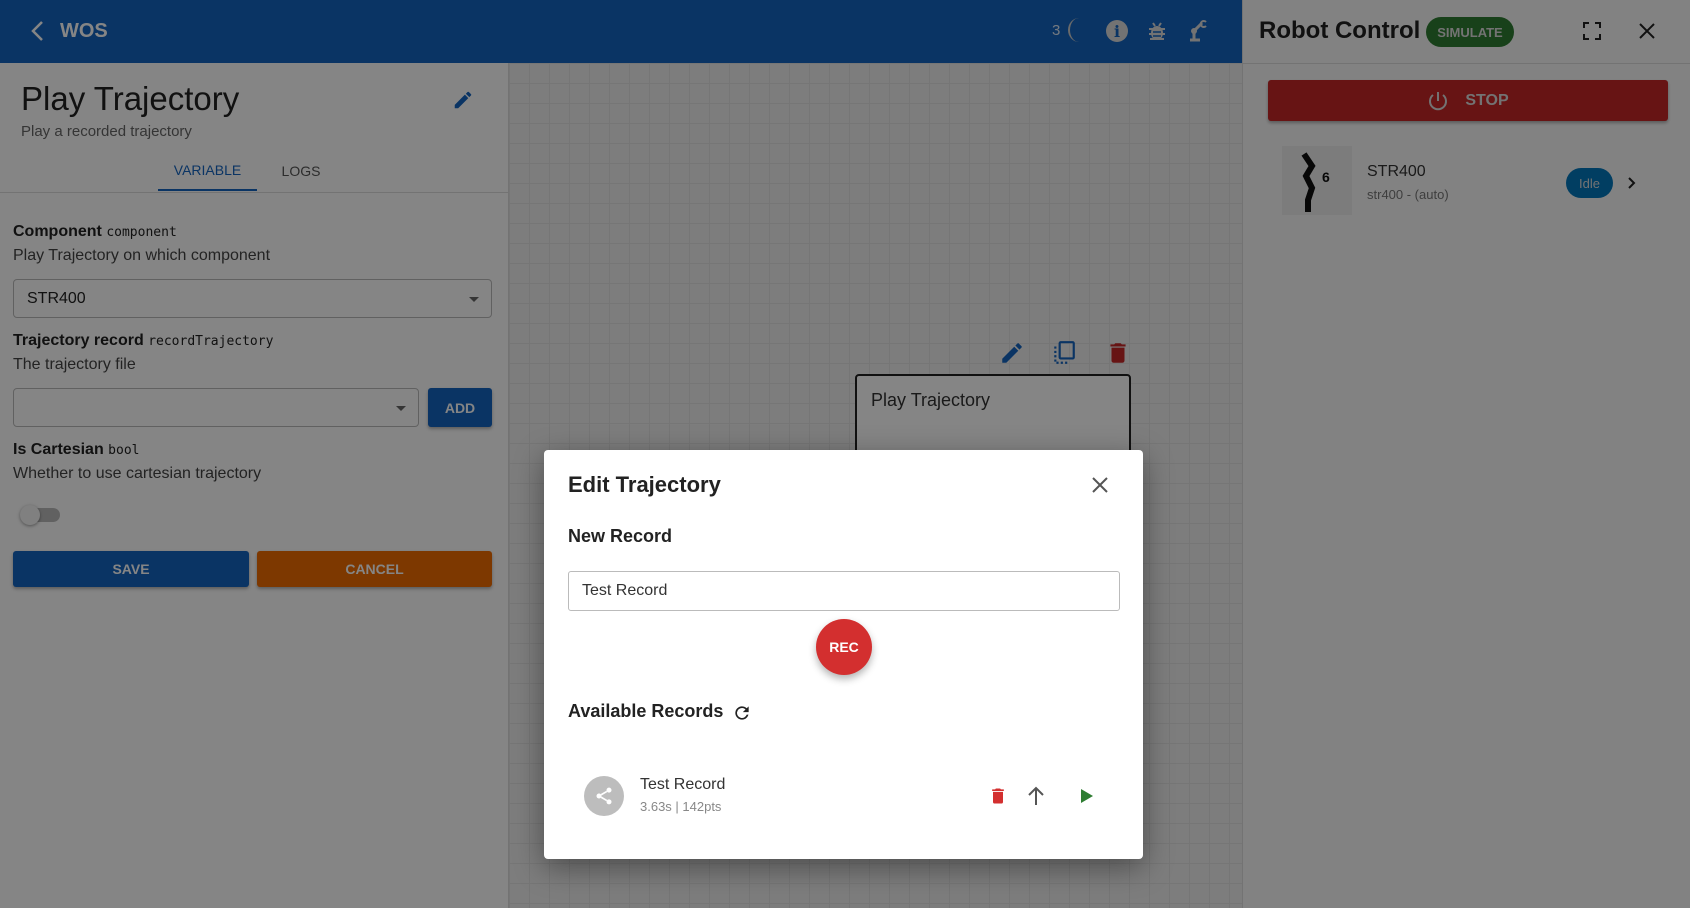  I want to click on dialog-title: Edit Trajectory, so click(644, 484).